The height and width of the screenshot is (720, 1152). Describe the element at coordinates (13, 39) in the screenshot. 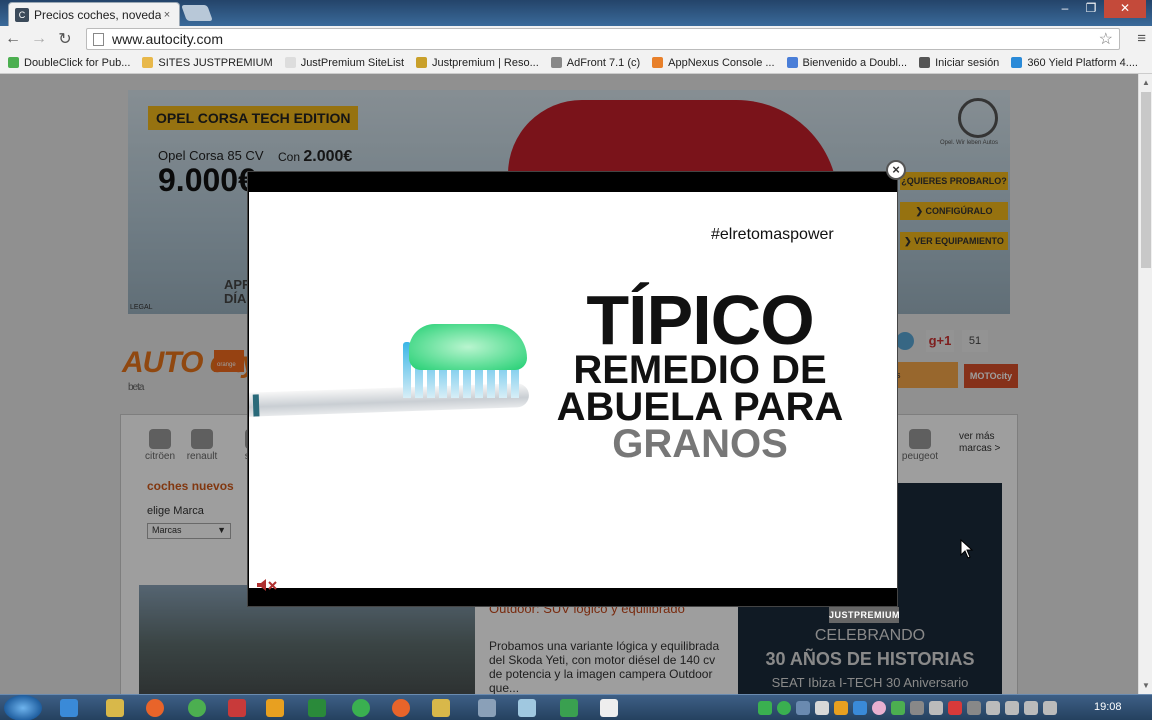

I see `back-arrow-icon: ←` at that location.